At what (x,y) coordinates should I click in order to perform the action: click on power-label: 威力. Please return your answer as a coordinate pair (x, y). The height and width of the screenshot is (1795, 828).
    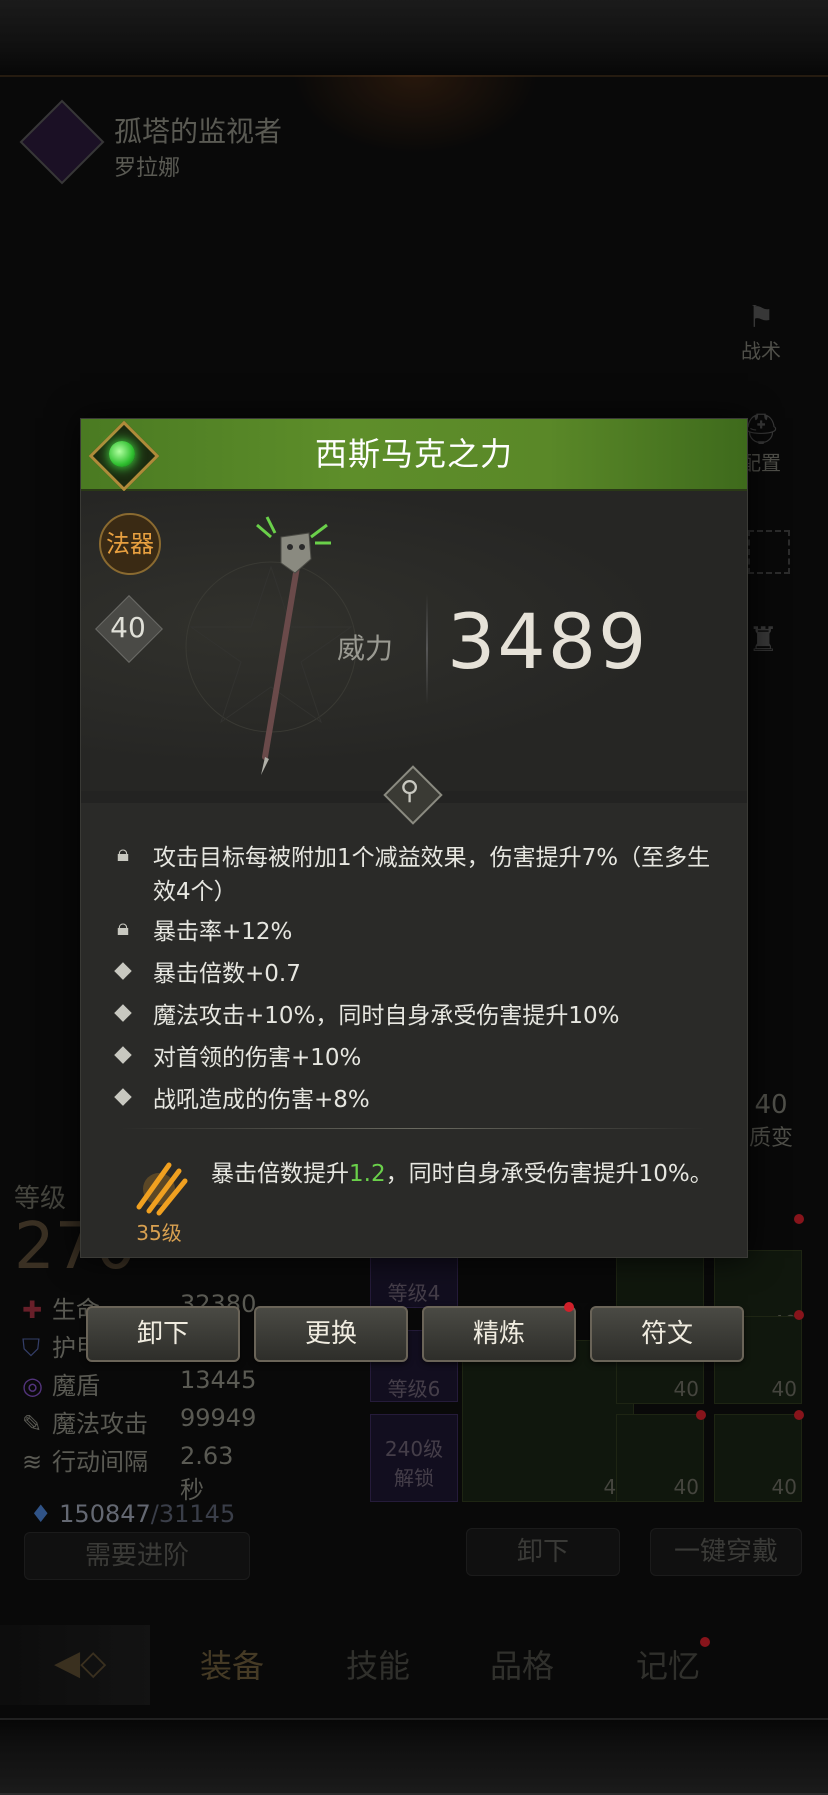
    Looking at the image, I should click on (365, 648).